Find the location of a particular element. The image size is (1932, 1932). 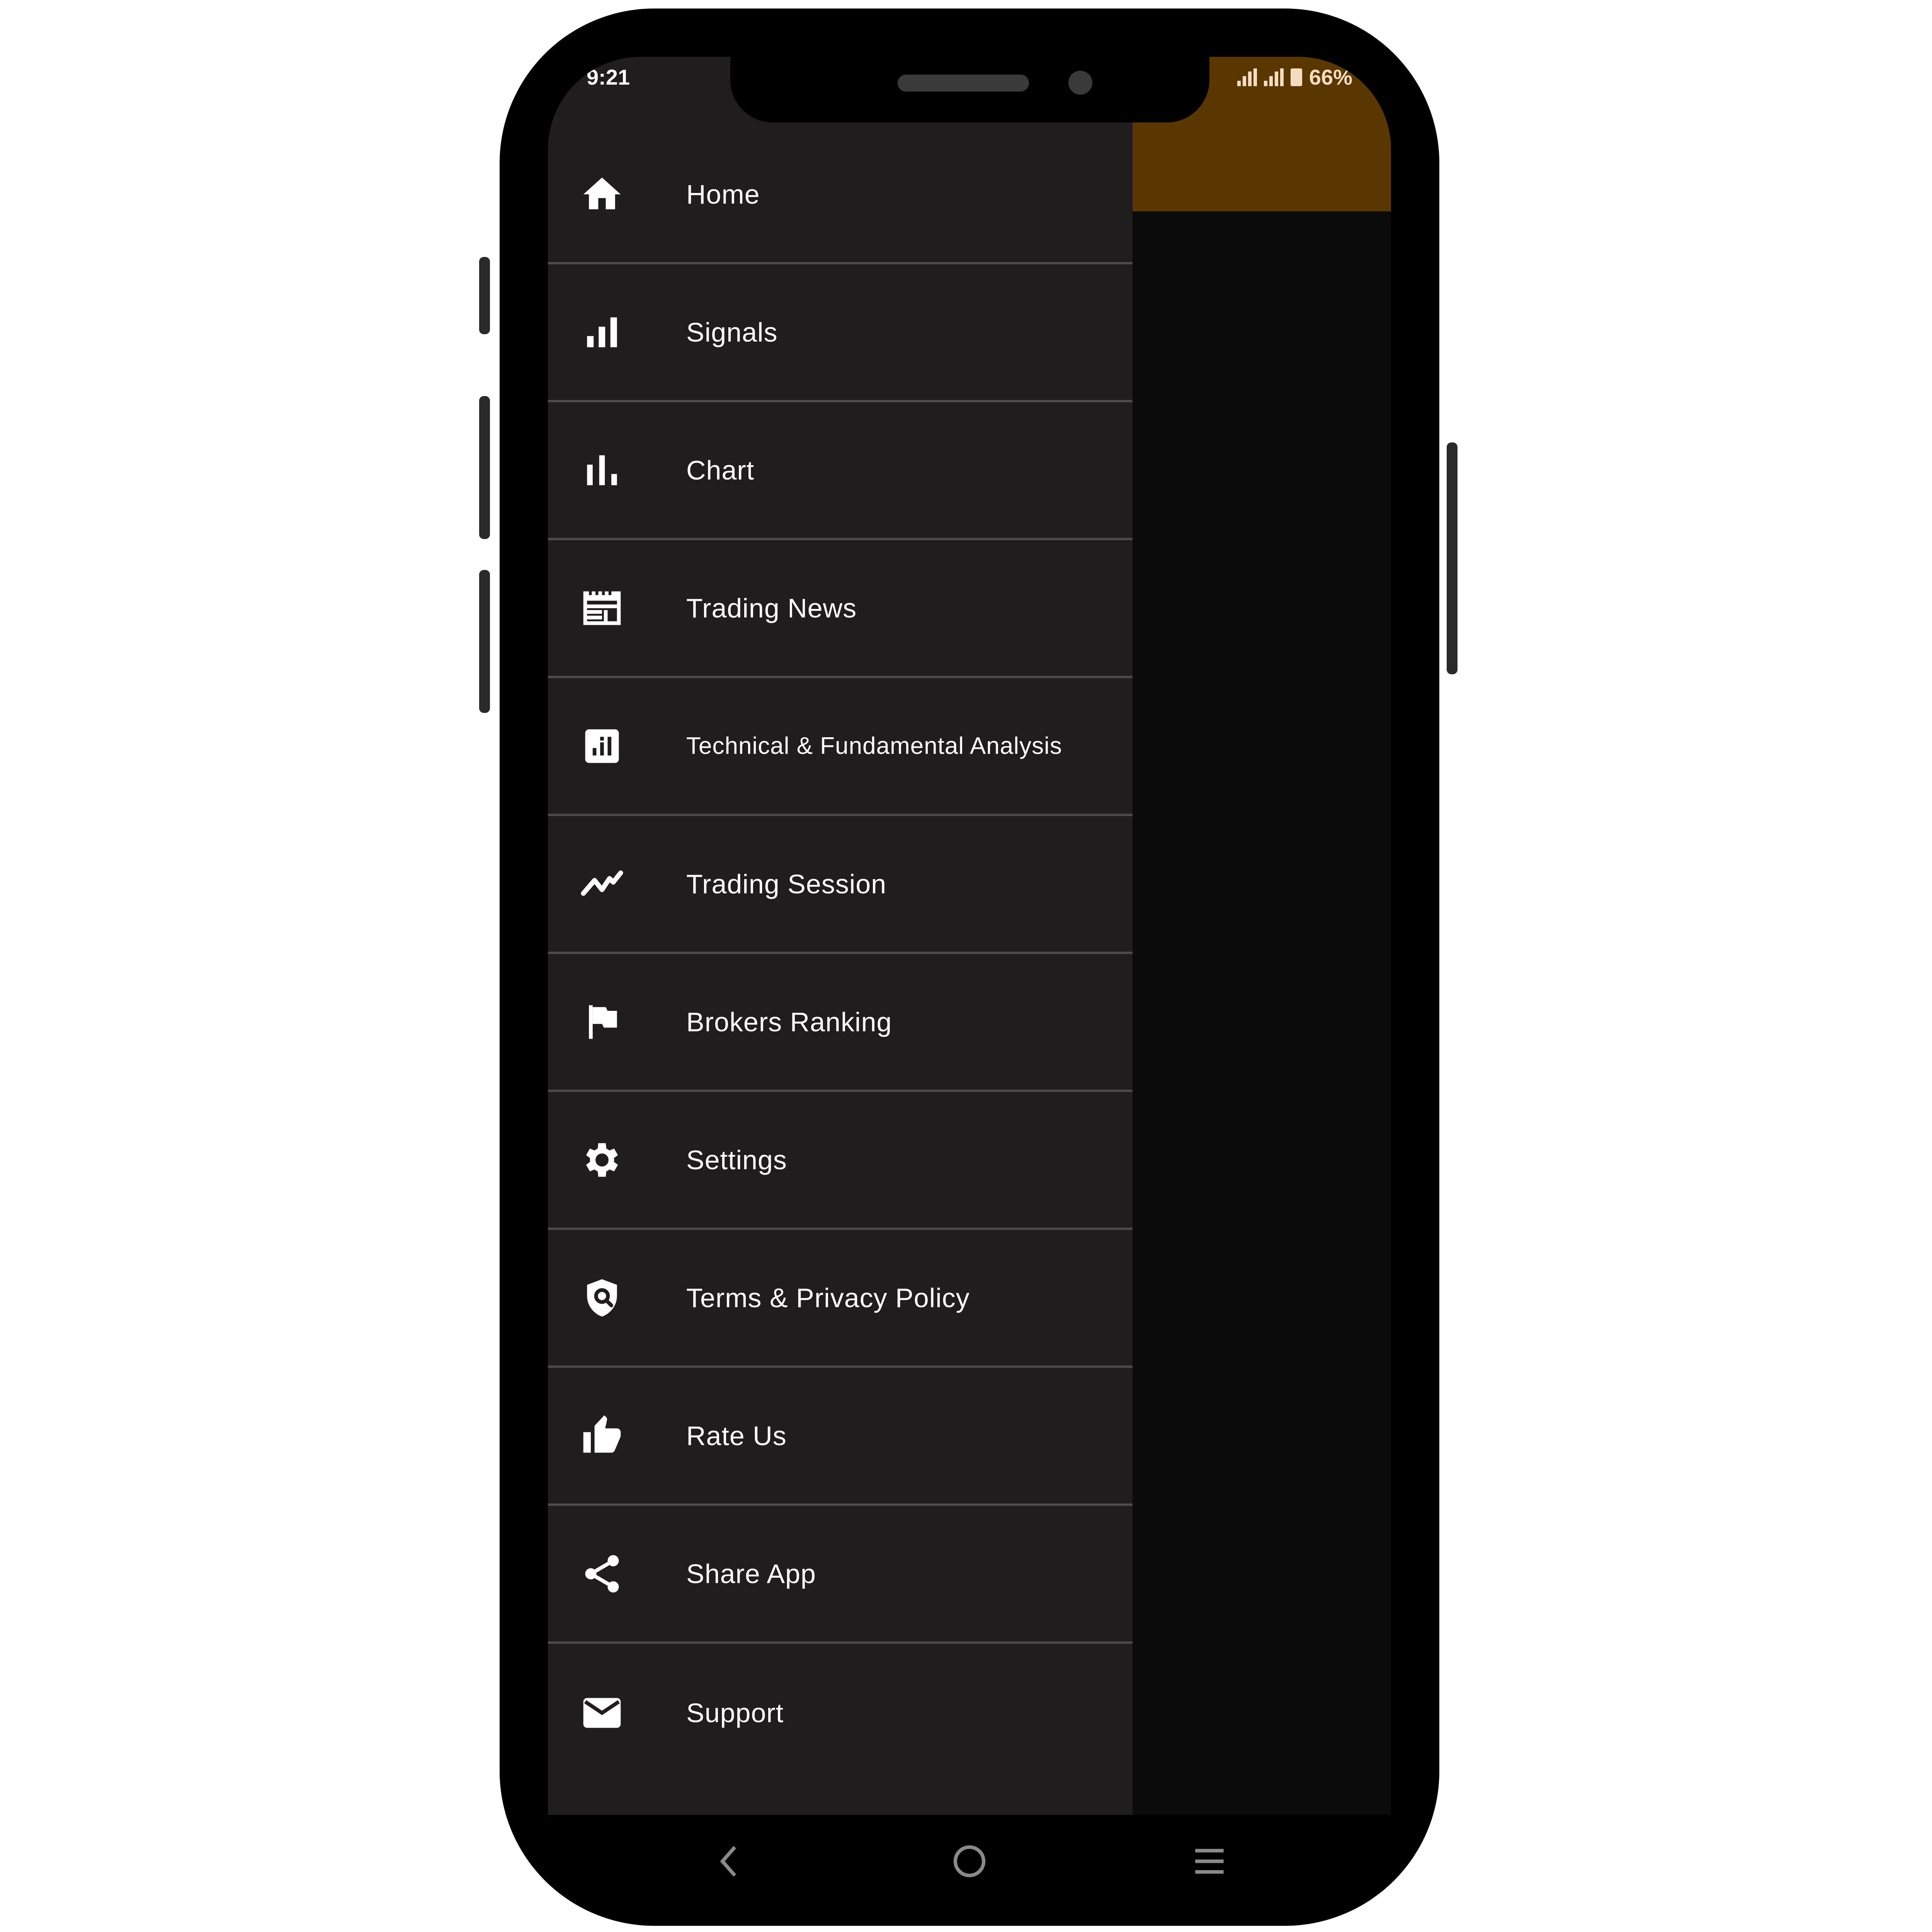

share-icon is located at coordinates (602, 1574).